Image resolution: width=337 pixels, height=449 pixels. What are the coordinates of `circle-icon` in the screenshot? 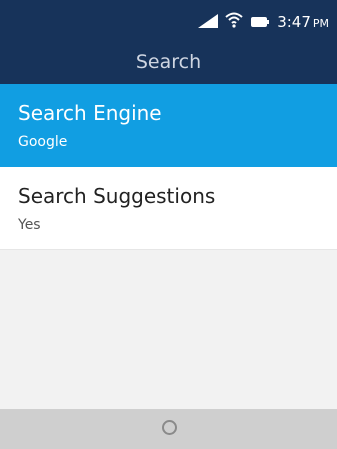 It's located at (169, 427).